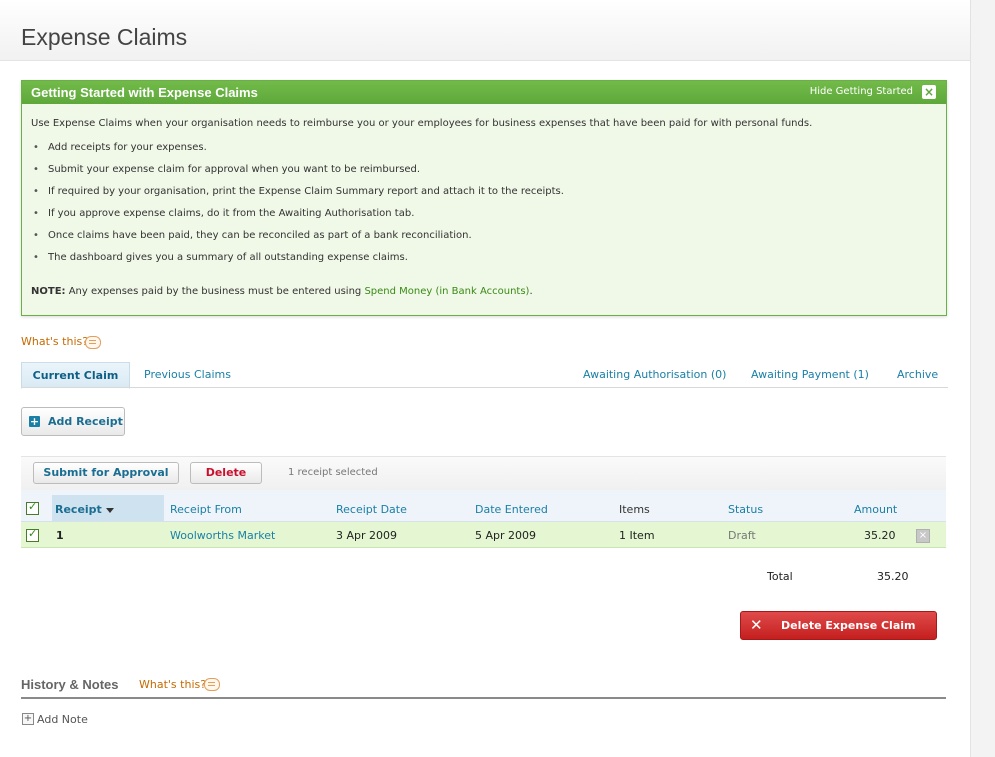  Describe the element at coordinates (742, 535) in the screenshot. I see `status-value: Draft` at that location.